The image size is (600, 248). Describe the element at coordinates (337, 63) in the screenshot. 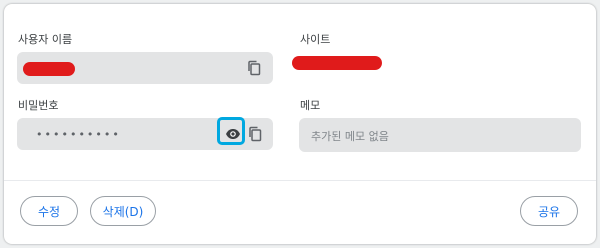

I see `site-redacted-value` at that location.